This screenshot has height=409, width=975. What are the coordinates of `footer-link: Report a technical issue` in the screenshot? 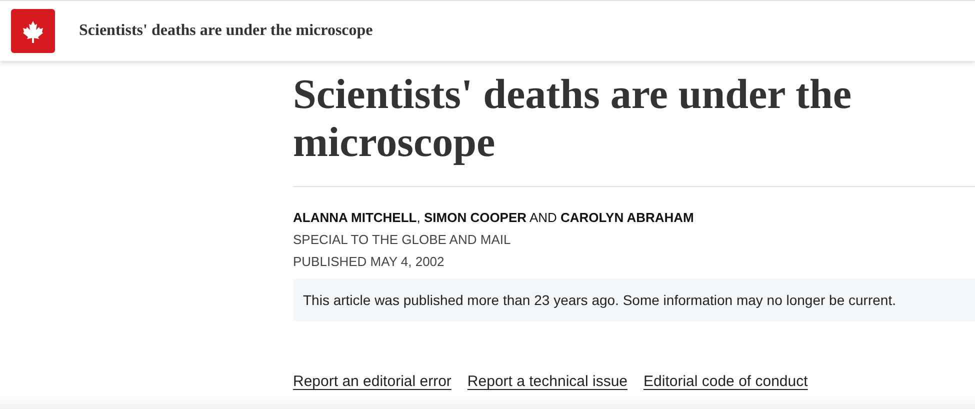 It's located at (547, 382).